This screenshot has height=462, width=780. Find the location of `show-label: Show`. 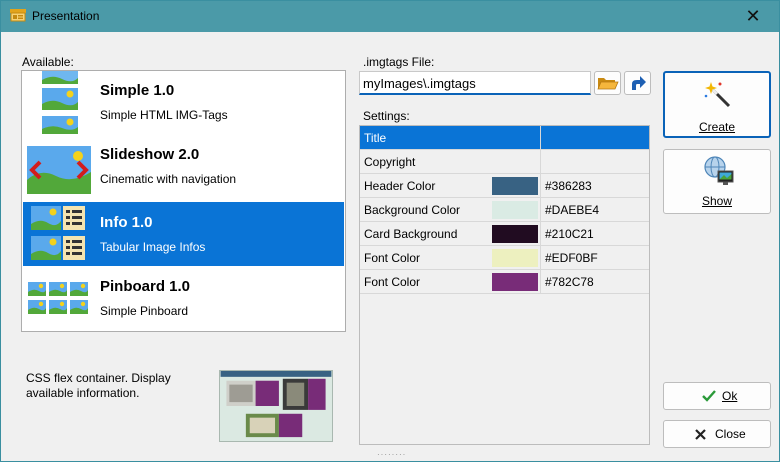

show-label: Show is located at coordinates (717, 201).